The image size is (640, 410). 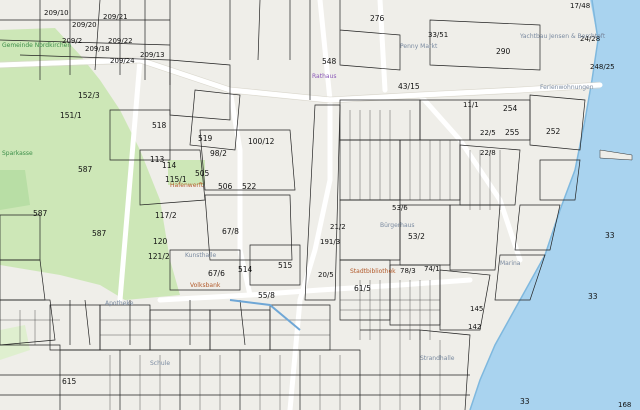 What do you see at coordinates (580, 6) in the screenshot?
I see `parcel-label: 17/48` at bounding box center [580, 6].